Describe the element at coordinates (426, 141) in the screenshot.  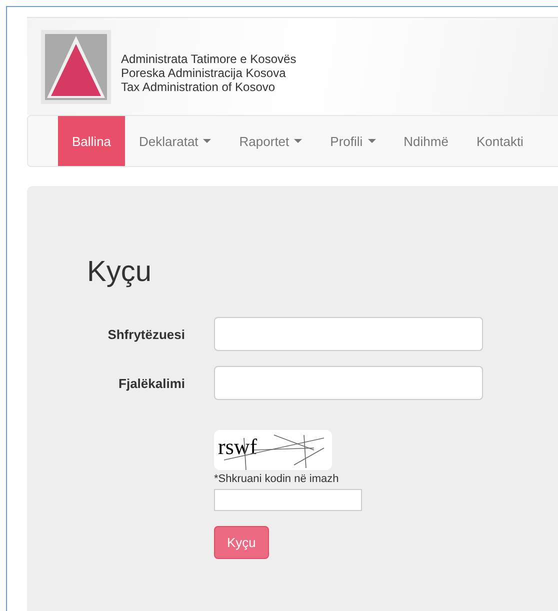
I see `nav-item: Ndihmë` at that location.